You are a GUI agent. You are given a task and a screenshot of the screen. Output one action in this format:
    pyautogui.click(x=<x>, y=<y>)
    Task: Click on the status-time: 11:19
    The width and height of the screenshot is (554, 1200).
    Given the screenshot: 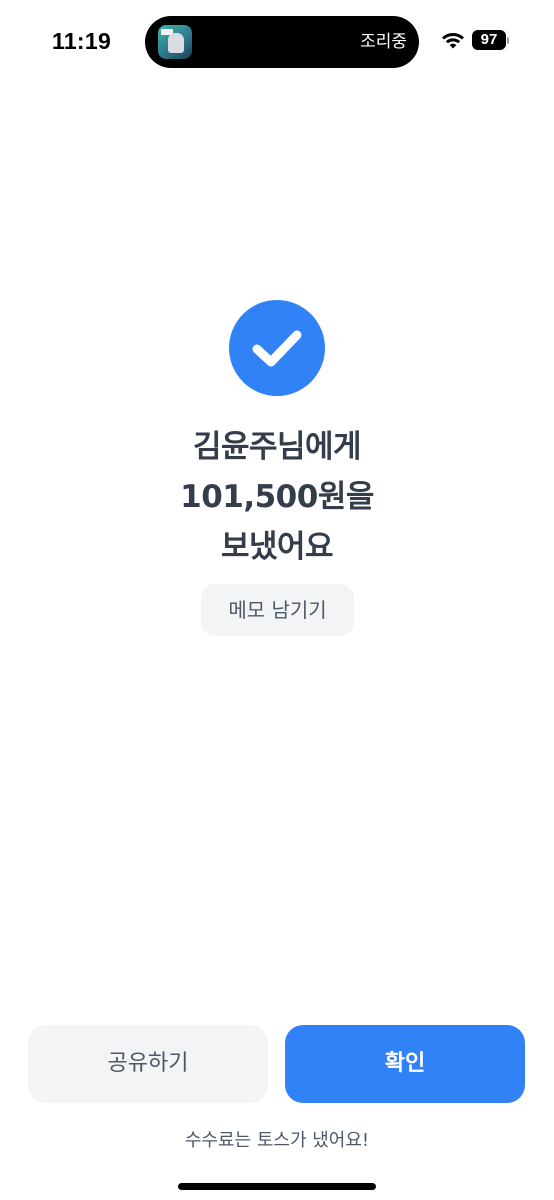 What is the action you would take?
    pyautogui.click(x=82, y=41)
    